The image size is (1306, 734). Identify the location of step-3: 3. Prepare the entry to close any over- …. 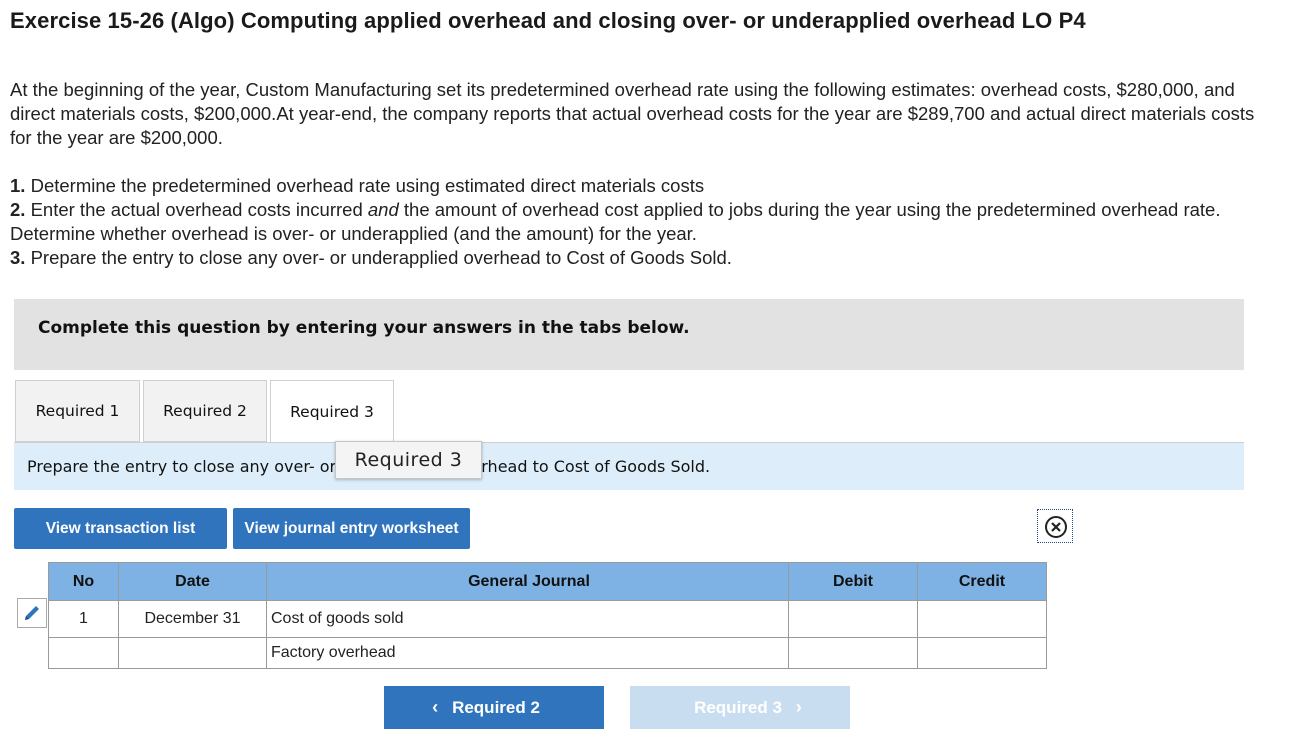
(371, 257).